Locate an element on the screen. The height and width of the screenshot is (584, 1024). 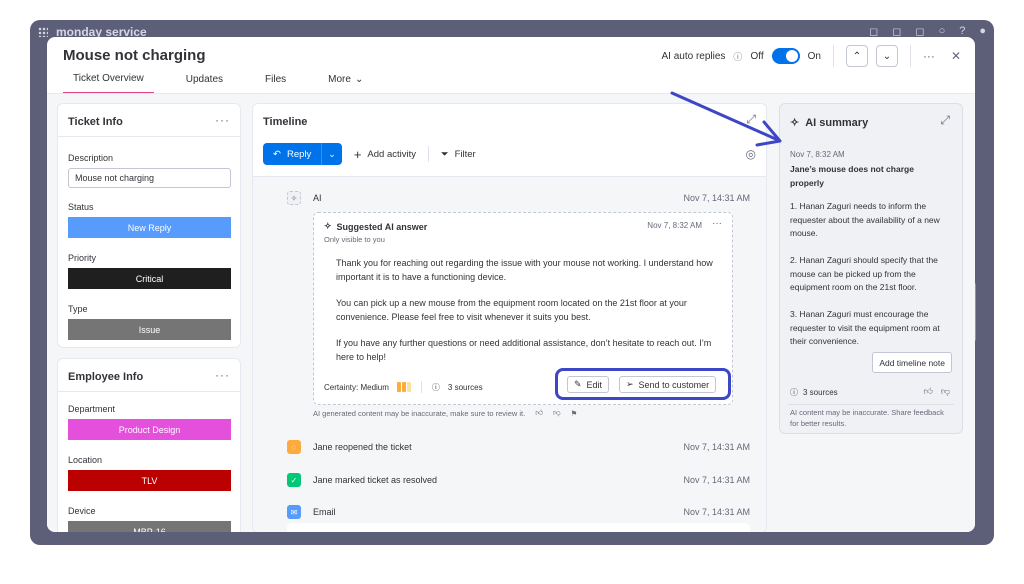
annotation-arrow-line is located at coordinates (725, 116).